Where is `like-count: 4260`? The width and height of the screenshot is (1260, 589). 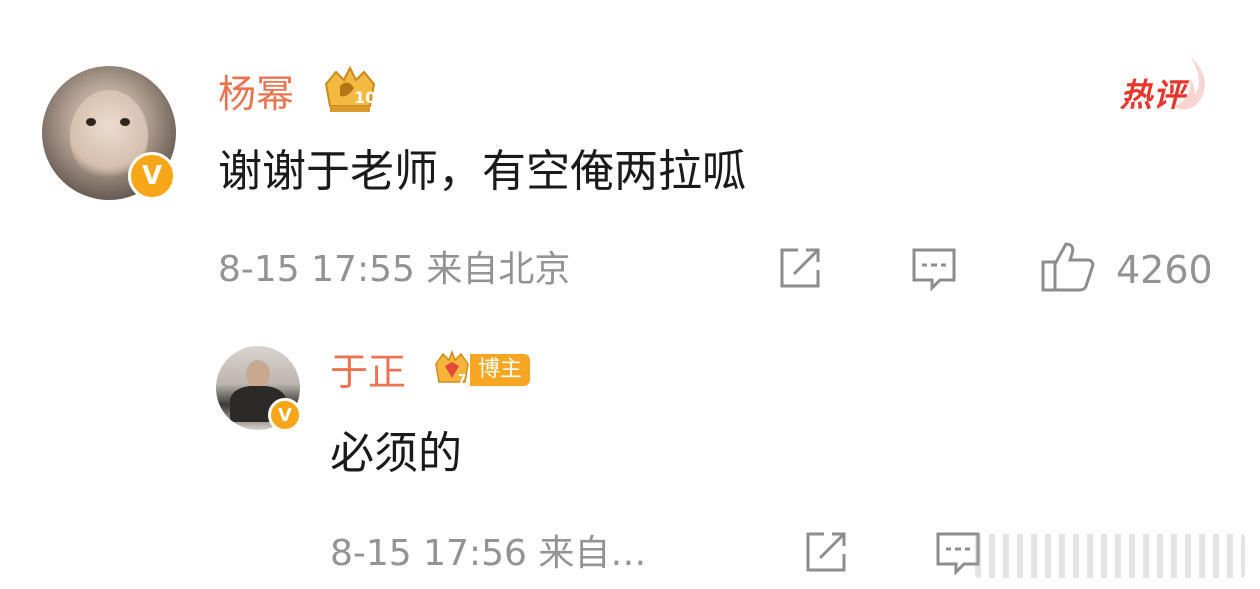 like-count: 4260 is located at coordinates (1164, 270).